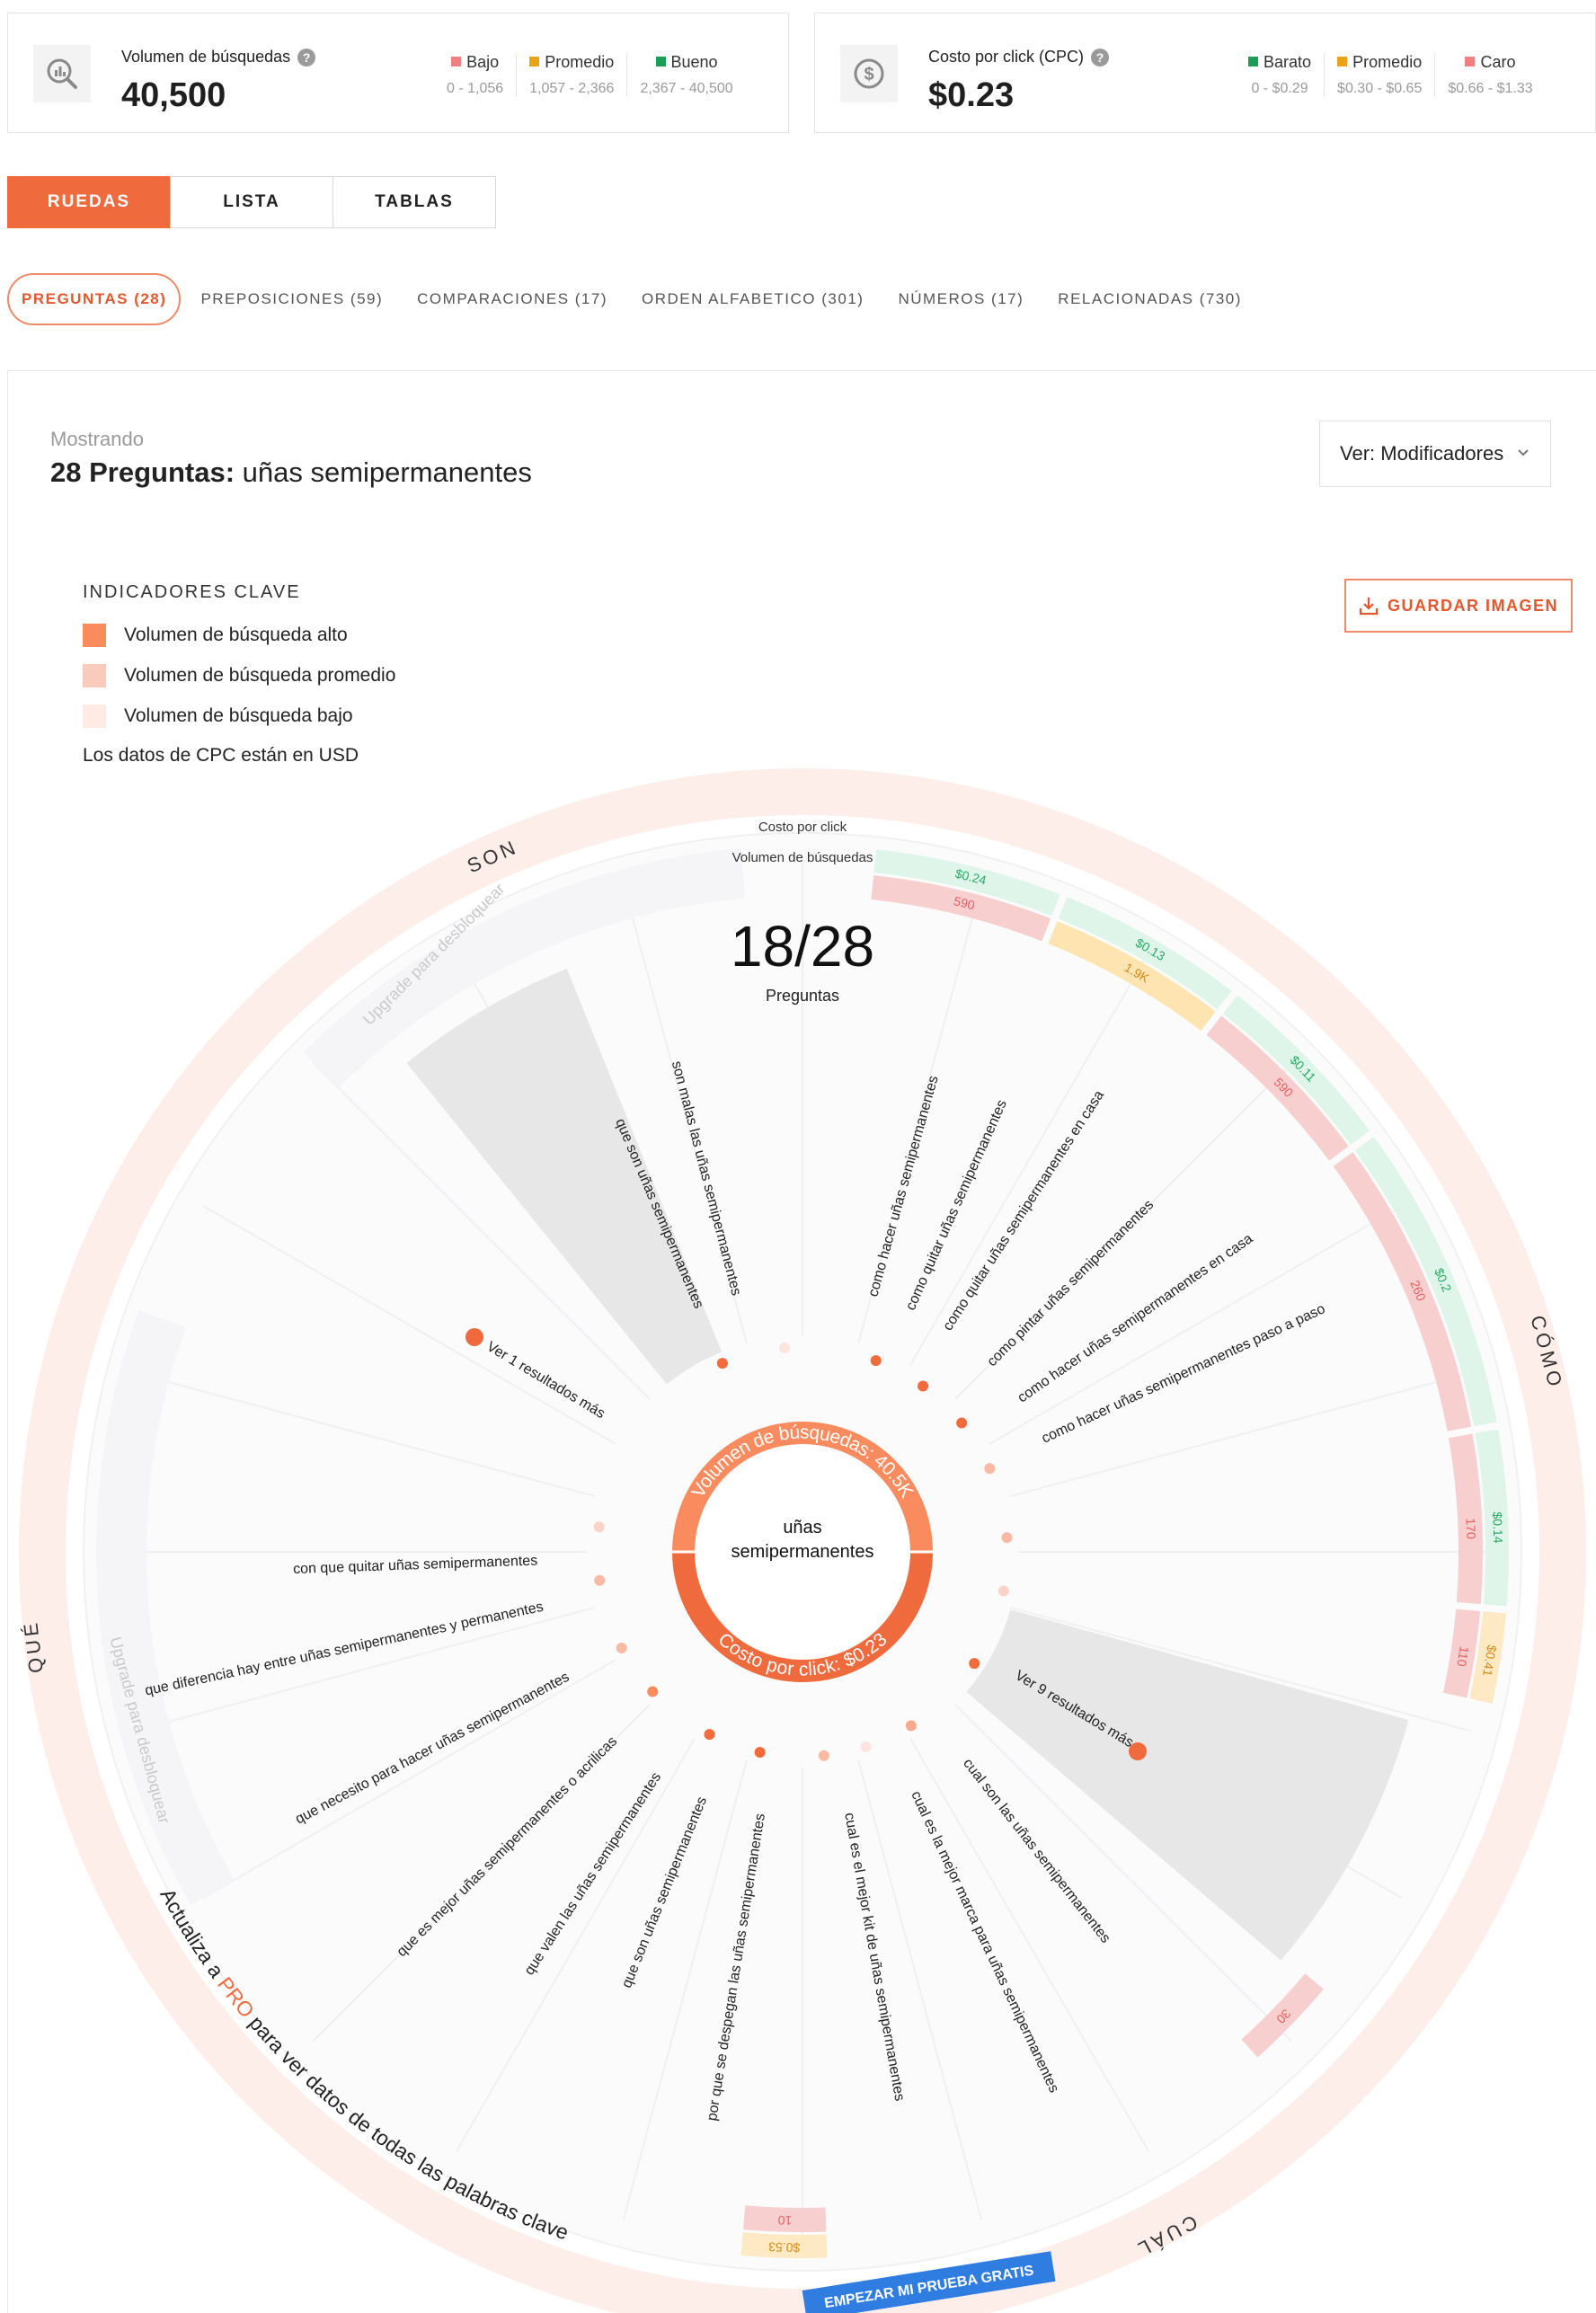 The width and height of the screenshot is (1596, 2313). I want to click on wheel-cpc-caption: Costo por click, so click(802, 827).